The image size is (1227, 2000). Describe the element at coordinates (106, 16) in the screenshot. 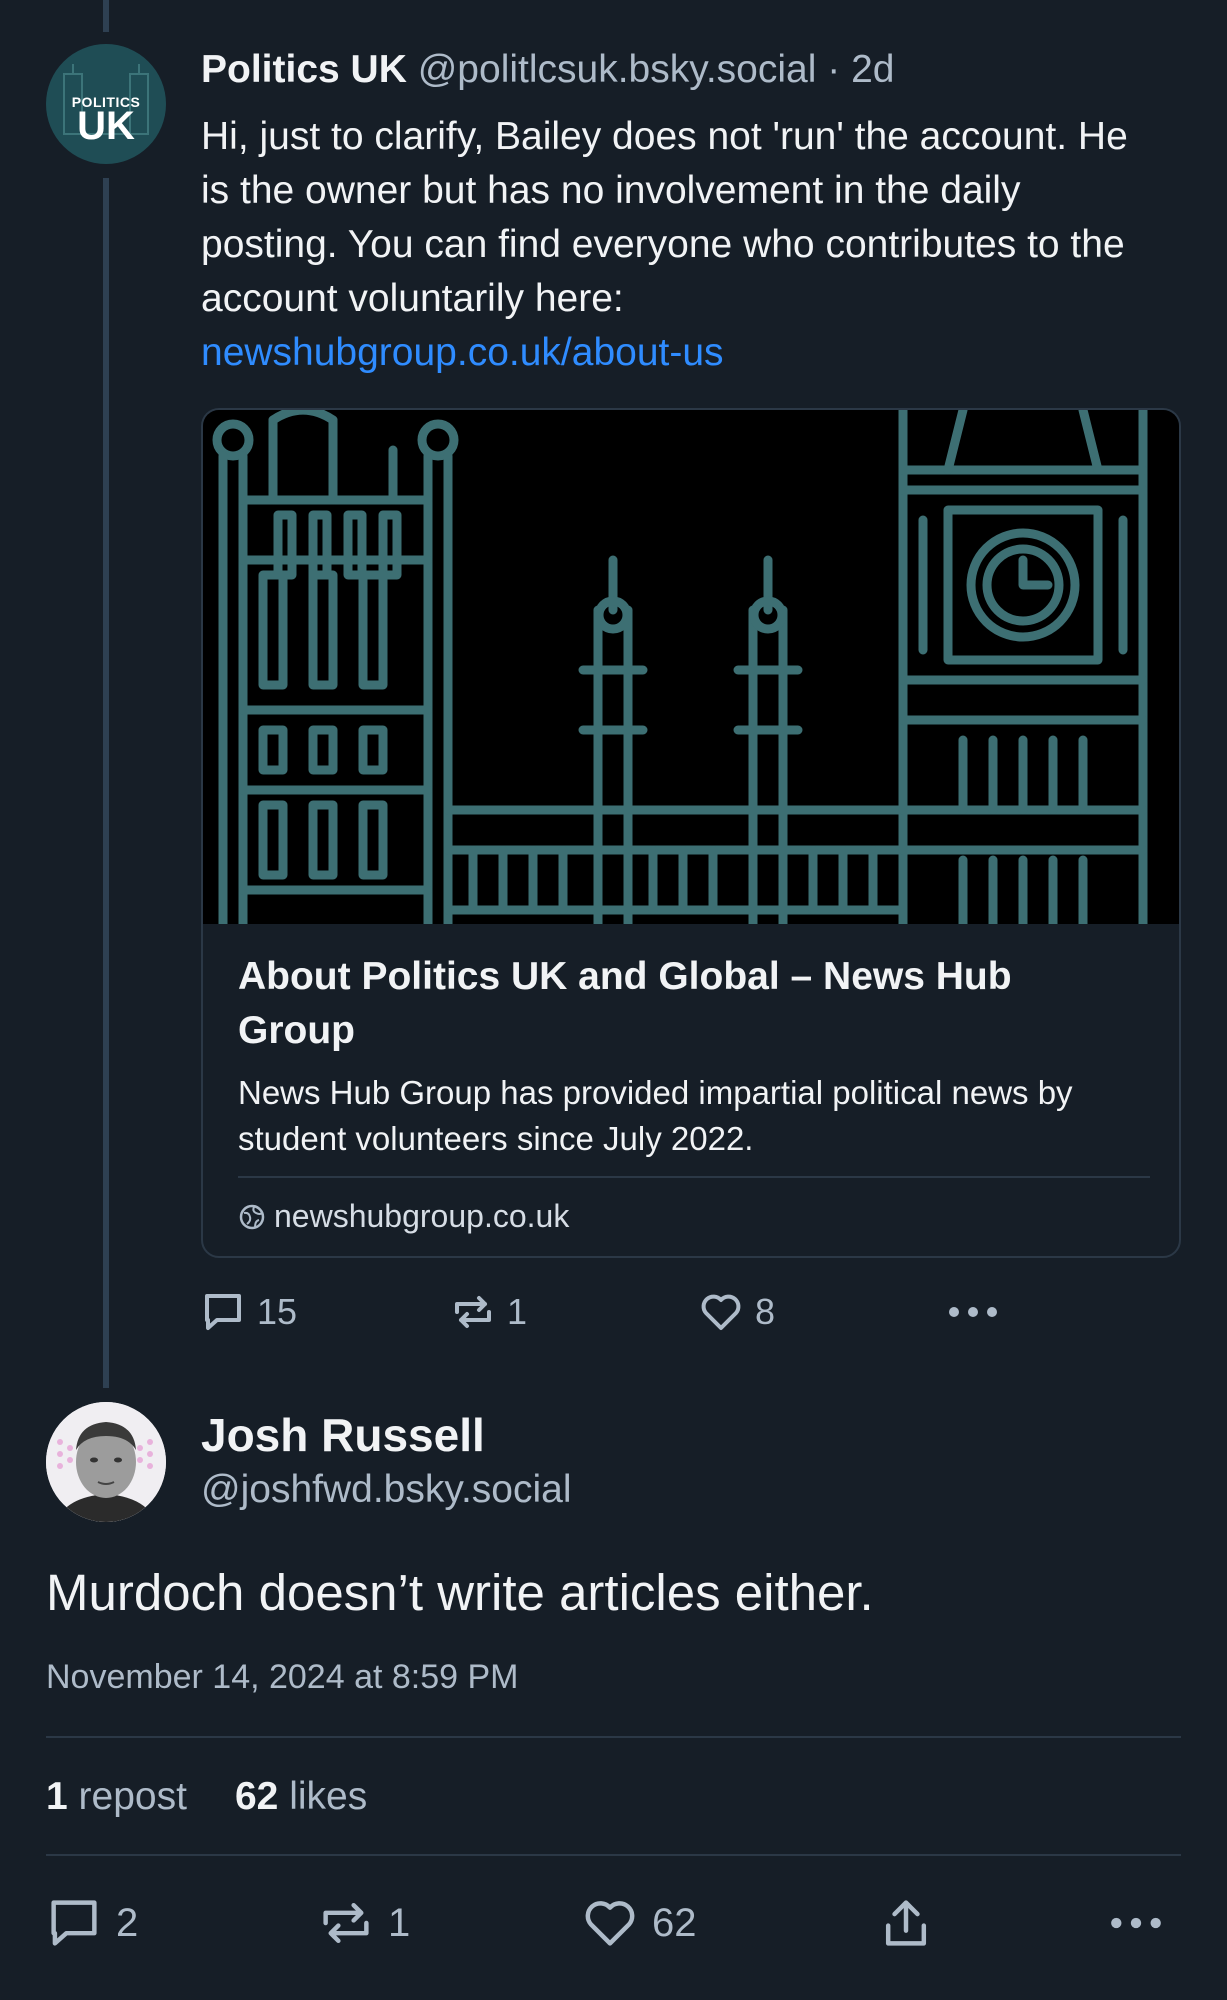

I see `thread-line-top` at that location.